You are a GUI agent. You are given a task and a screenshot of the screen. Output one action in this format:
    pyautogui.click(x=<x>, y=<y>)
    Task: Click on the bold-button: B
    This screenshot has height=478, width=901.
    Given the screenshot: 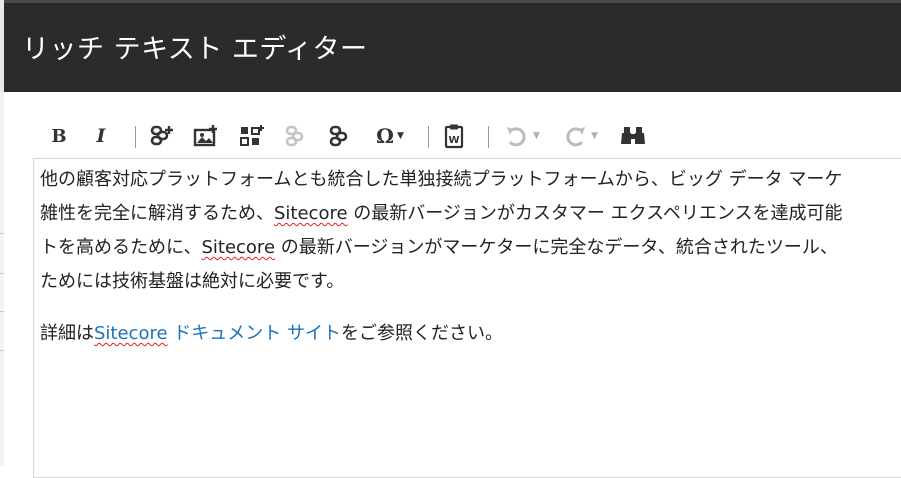 What is the action you would take?
    pyautogui.click(x=59, y=136)
    